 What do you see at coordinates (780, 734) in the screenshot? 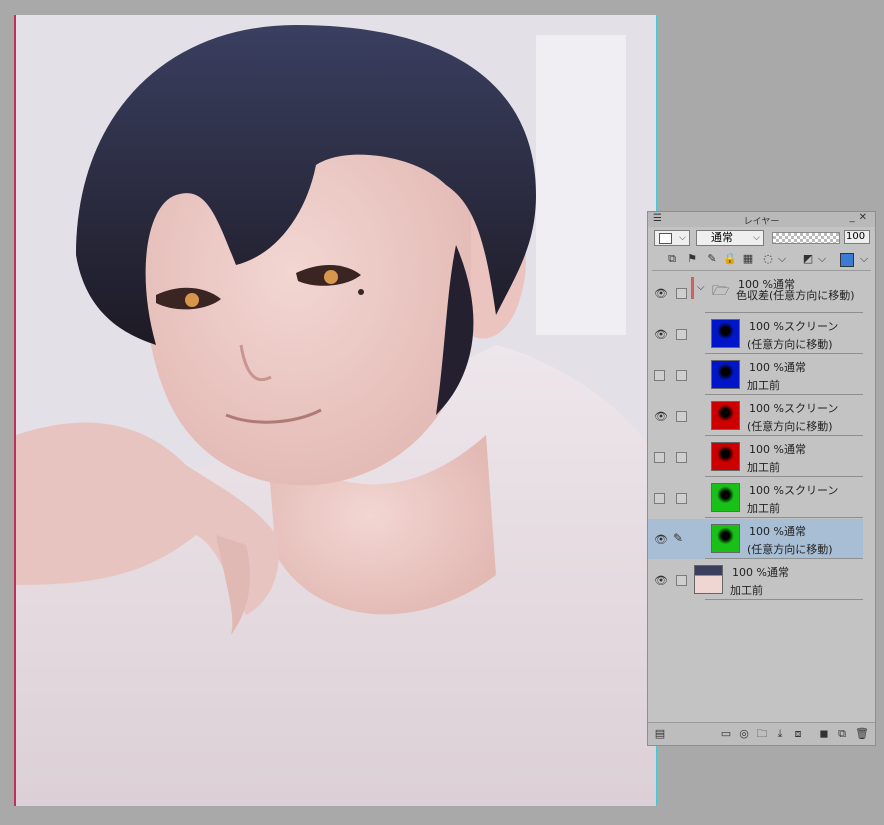
I see `transfer-down-icon: ⤓` at bounding box center [780, 734].